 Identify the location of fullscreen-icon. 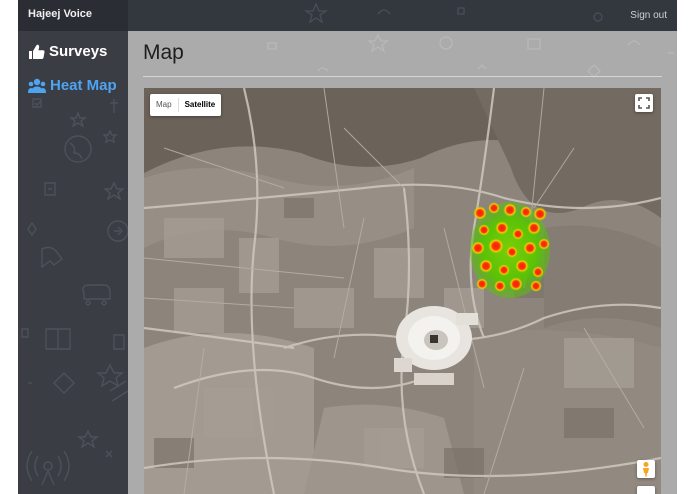
(644, 103).